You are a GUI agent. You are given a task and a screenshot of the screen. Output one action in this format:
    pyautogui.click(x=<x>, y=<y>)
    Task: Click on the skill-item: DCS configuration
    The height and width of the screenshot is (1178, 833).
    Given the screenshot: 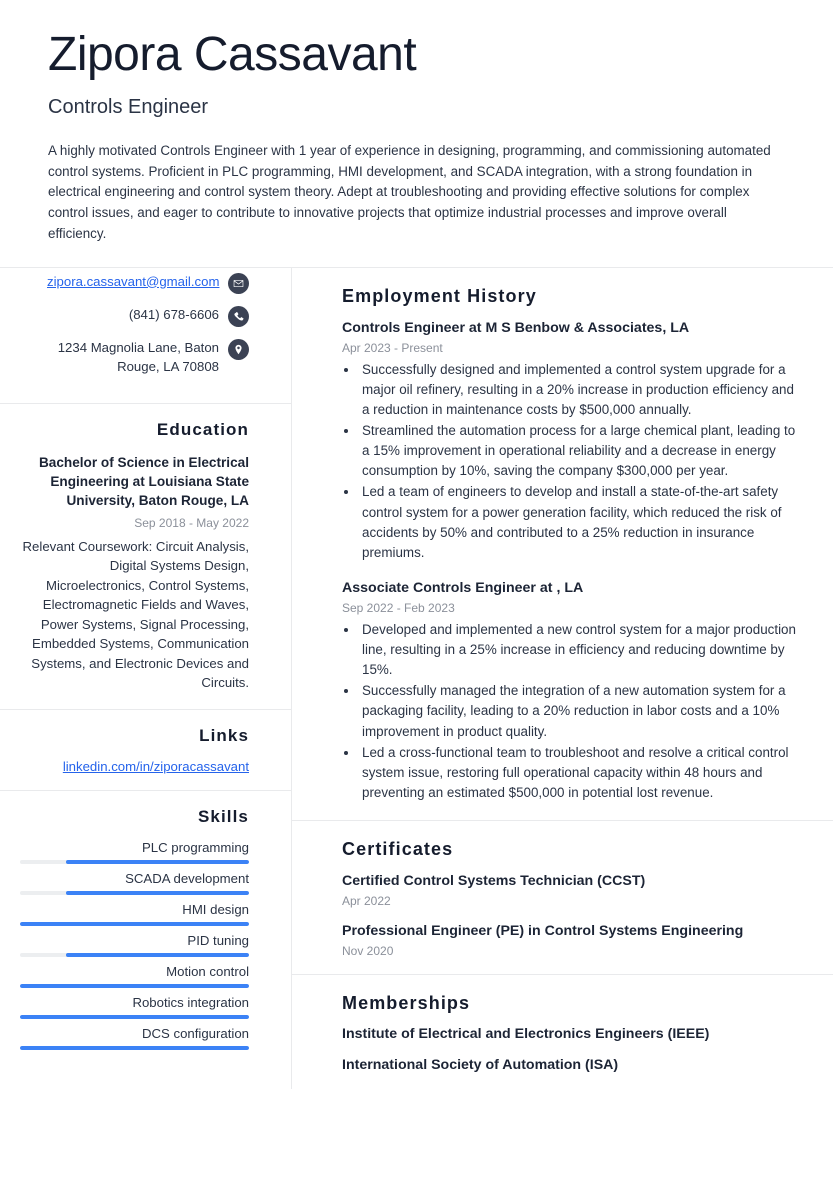 What is the action you would take?
    pyautogui.click(x=134, y=1038)
    